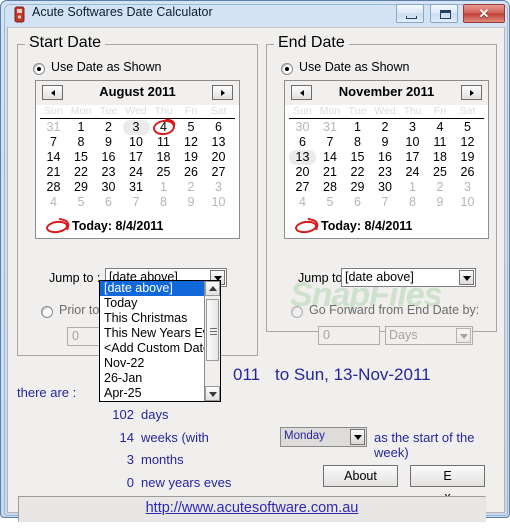 The image size is (510, 529). I want to click on about-button: About, so click(360, 476).